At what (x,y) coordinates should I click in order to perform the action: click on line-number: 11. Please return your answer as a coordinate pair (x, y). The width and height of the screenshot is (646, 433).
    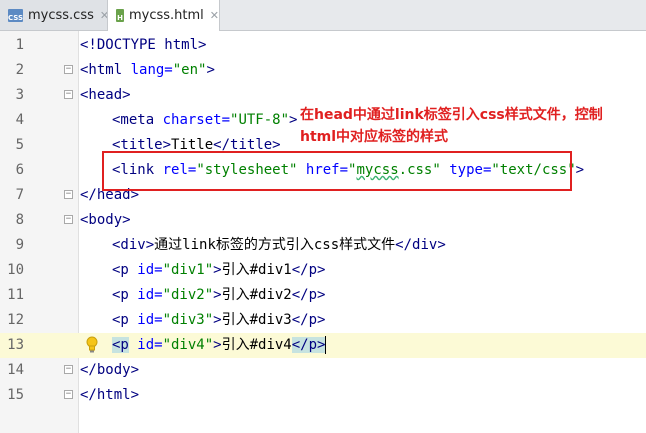
    Looking at the image, I should click on (15, 295).